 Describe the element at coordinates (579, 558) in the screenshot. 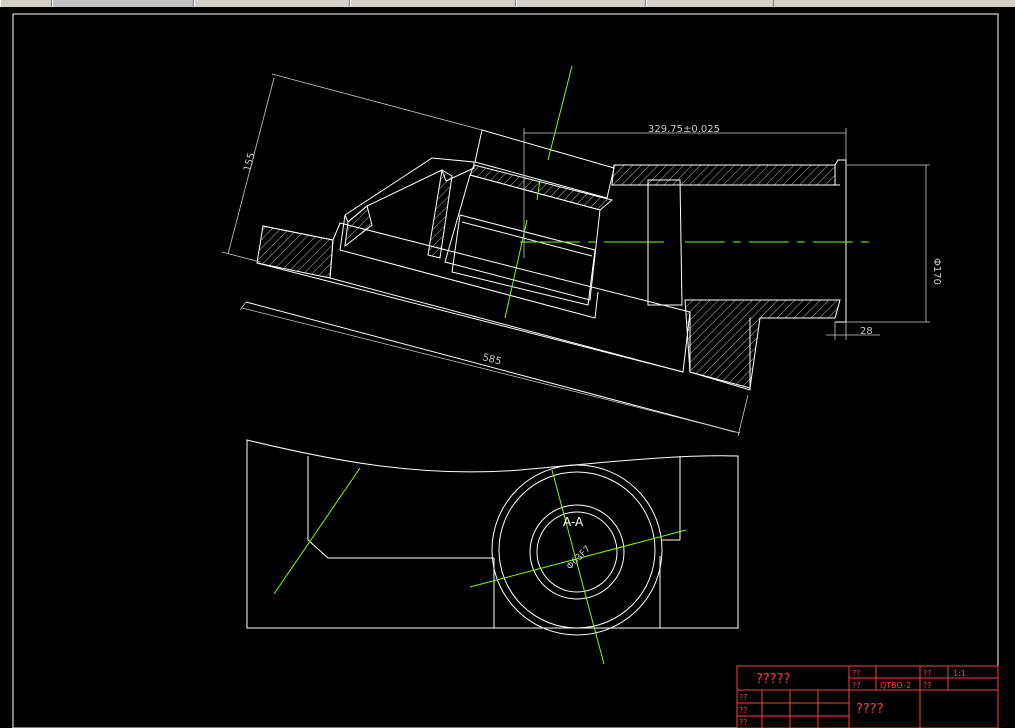

I see `dim-bore: Φ63F7` at that location.